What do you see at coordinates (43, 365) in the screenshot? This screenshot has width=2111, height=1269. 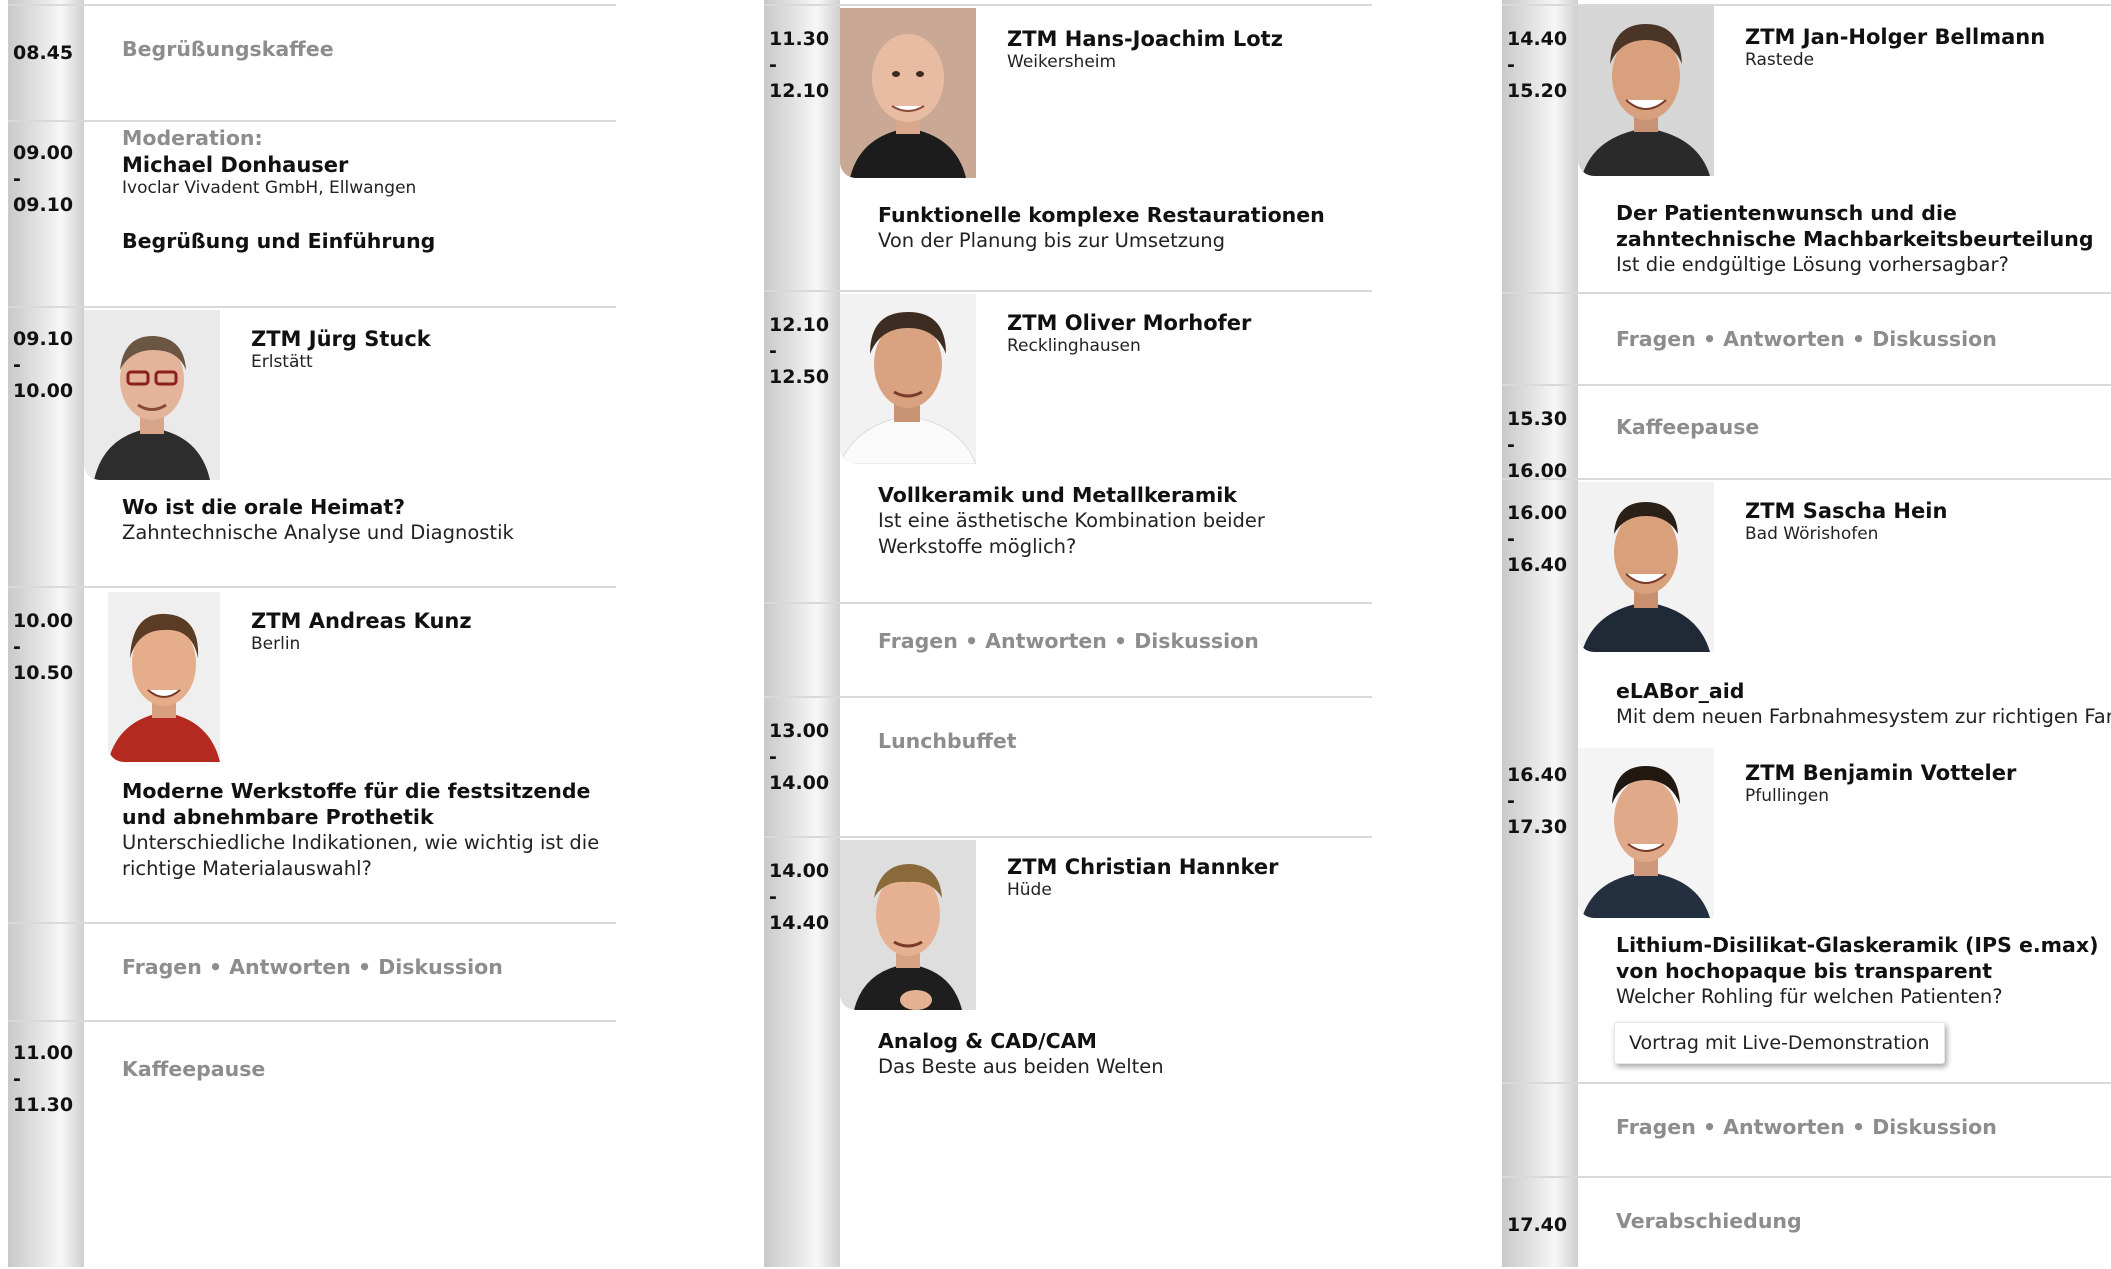 I see `time-label: 09.10 - 10.00` at bounding box center [43, 365].